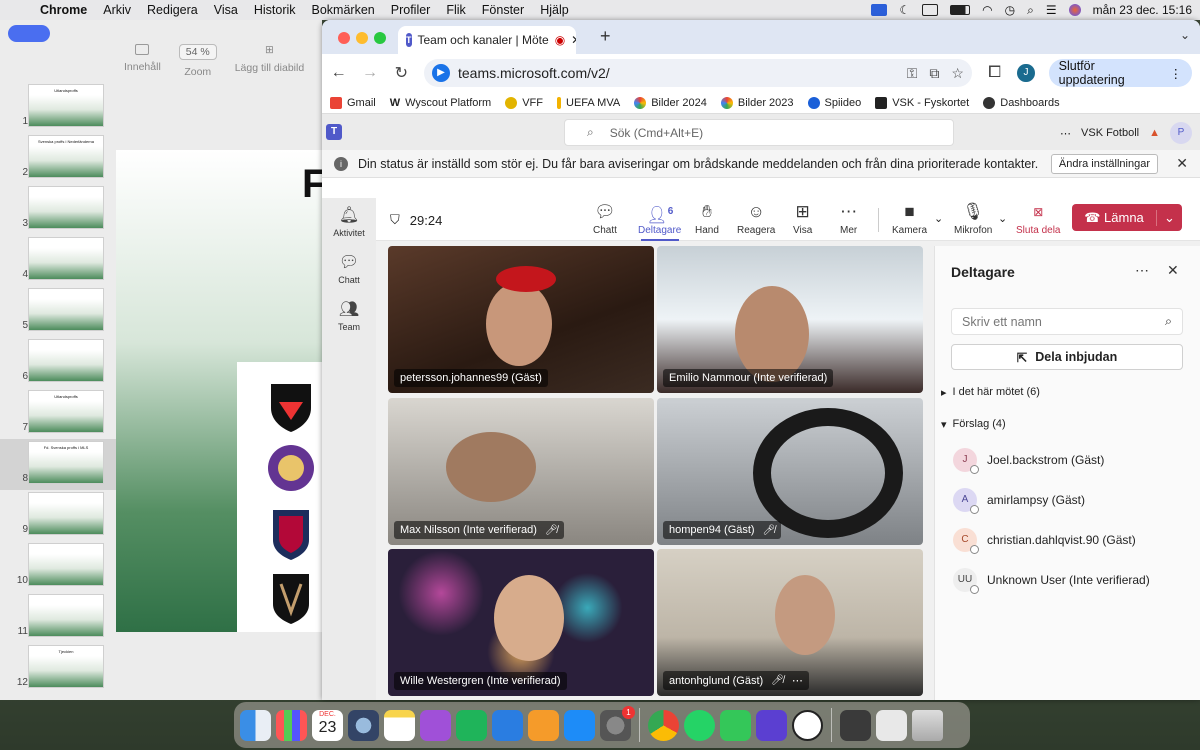 This screenshot has height=750, width=1200. Describe the element at coordinates (1051, 10) in the screenshot. I see `control-center-icon: ☰` at that location.